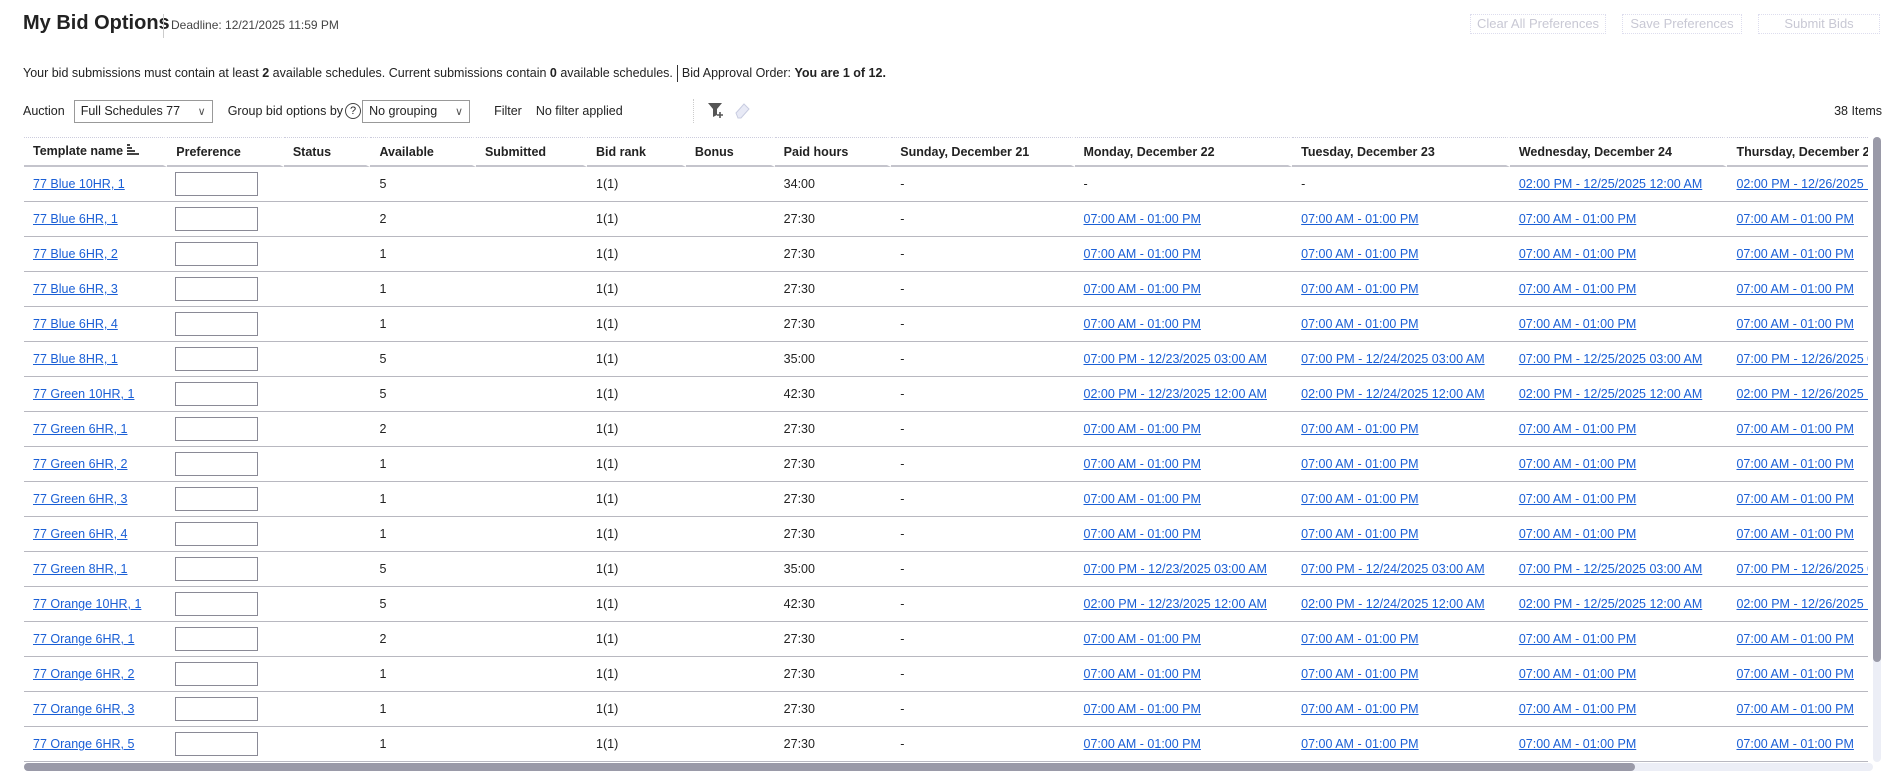 The width and height of the screenshot is (1892, 775). What do you see at coordinates (80, 464) in the screenshot?
I see `template-name-link: 77 Green 6HR, 2` at bounding box center [80, 464].